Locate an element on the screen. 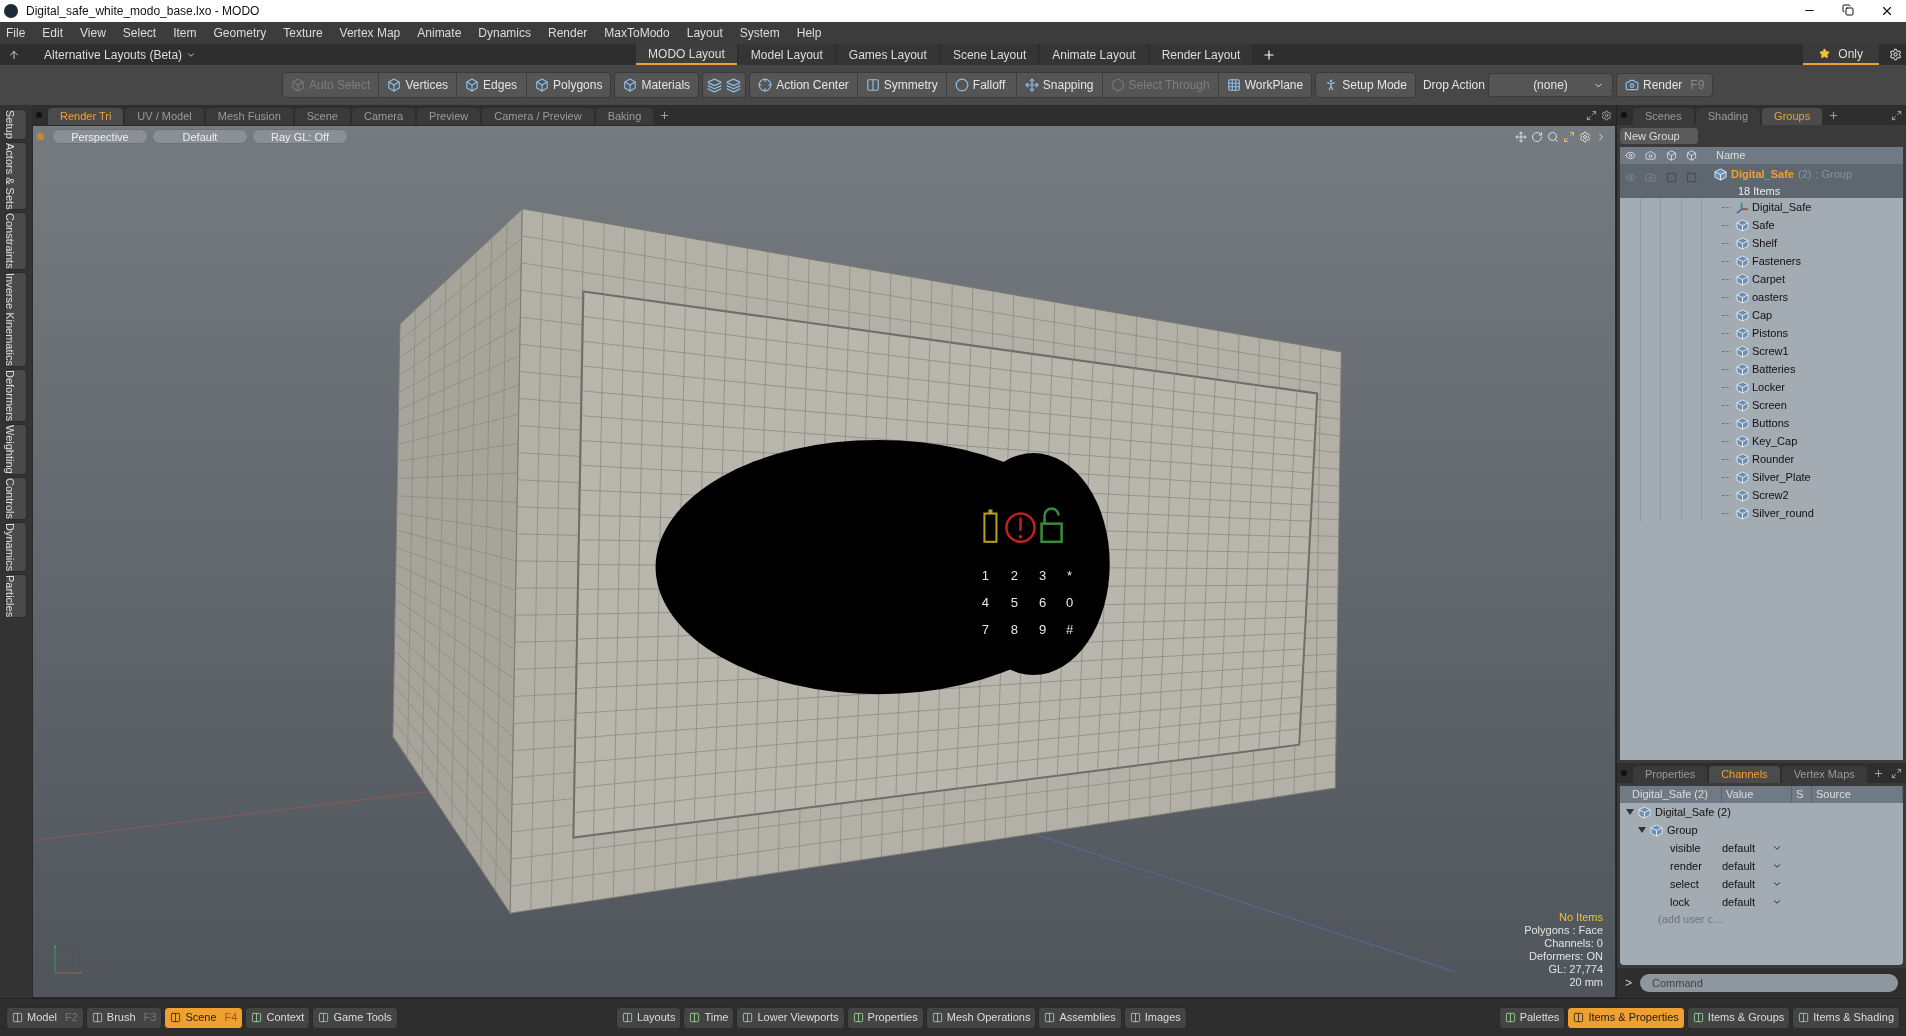 This screenshot has height=1036, width=1906. viewport-tab: UV / Model is located at coordinates (164, 116).